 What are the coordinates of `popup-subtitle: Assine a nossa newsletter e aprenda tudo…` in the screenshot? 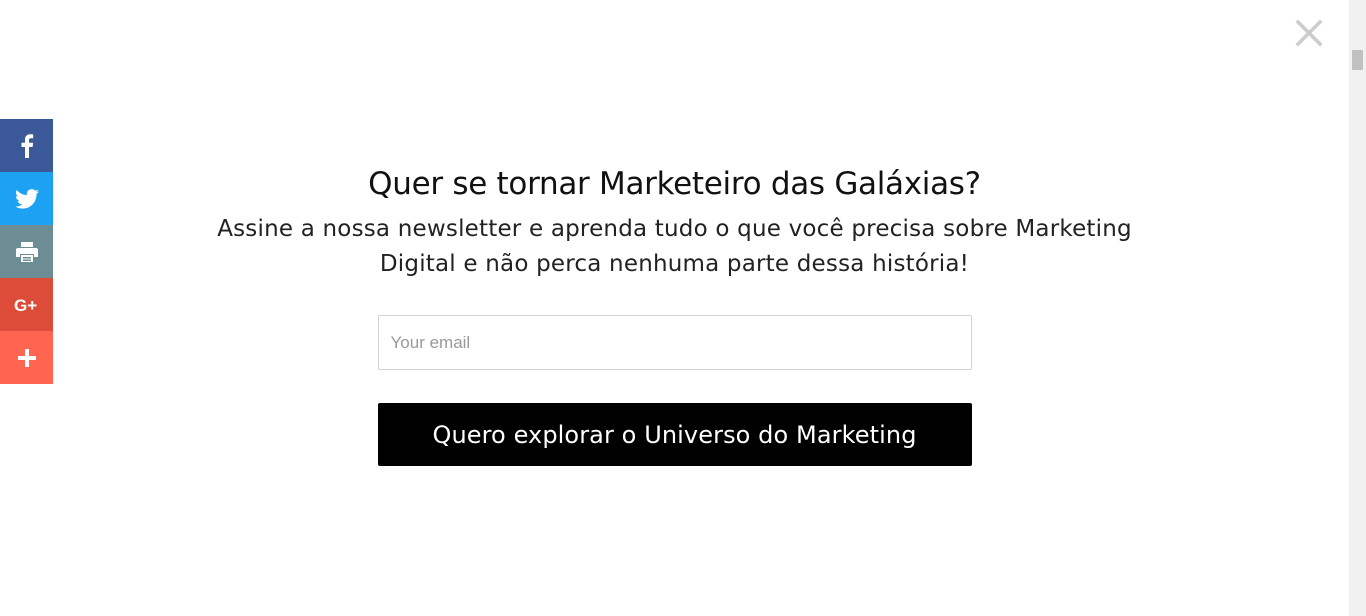 It's located at (674, 246).